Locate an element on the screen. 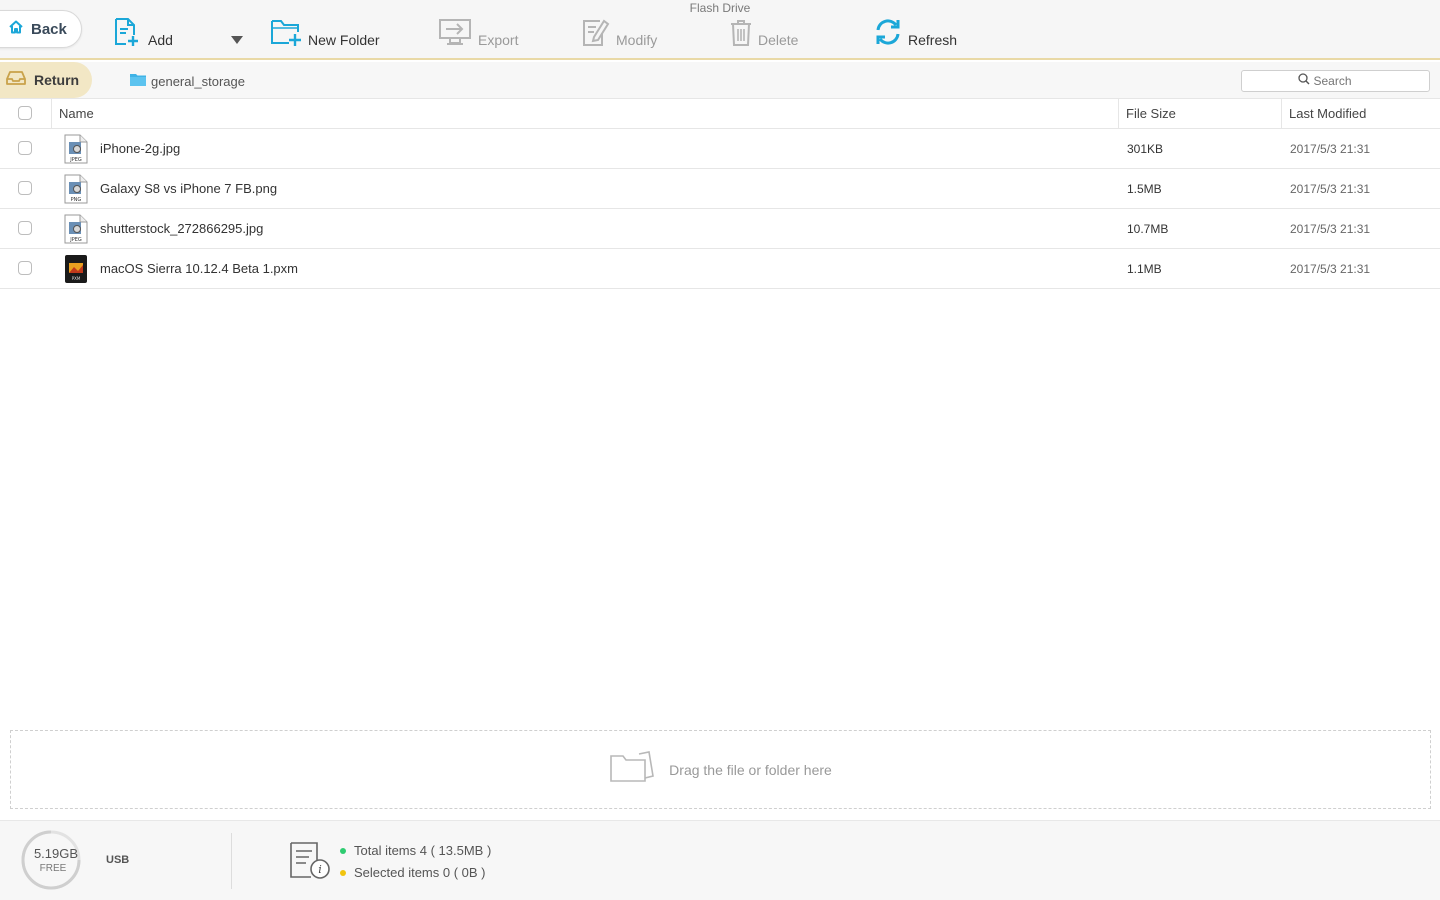  total-items-stat: Total items 4 ( 13.5MB ) is located at coordinates (415, 850).